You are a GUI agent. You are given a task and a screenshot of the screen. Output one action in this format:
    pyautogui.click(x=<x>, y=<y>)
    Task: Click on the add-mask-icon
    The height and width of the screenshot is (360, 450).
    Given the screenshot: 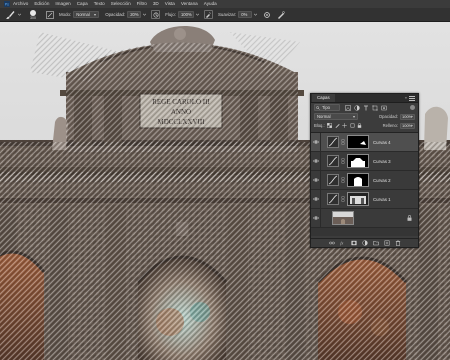 What is the action you would take?
    pyautogui.click(x=353, y=243)
    